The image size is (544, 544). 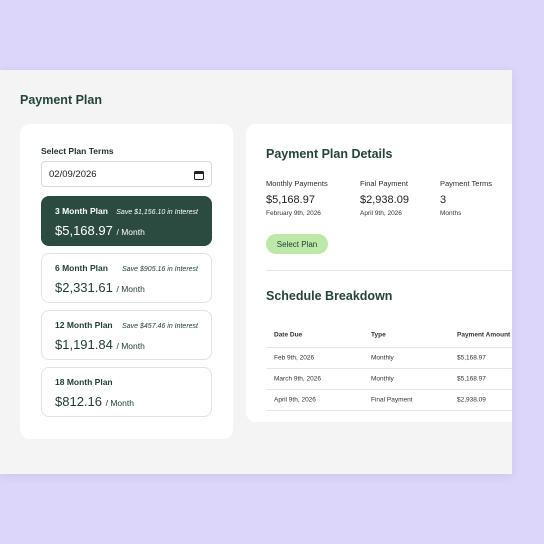 I want to click on plan-date-input: 02/09/2026, so click(x=126, y=174).